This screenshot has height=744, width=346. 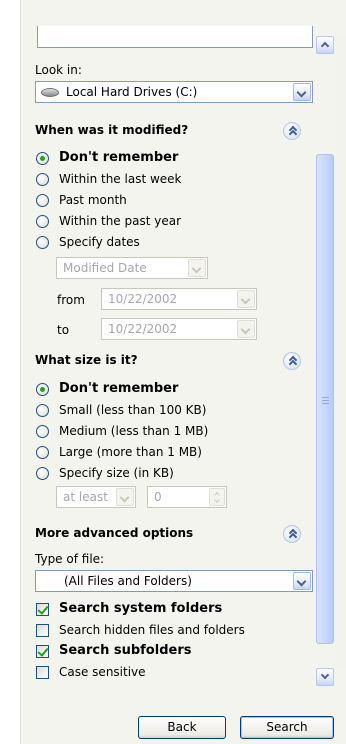 What do you see at coordinates (120, 179) in the screenshot?
I see `modified-option-label: Within the last week` at bounding box center [120, 179].